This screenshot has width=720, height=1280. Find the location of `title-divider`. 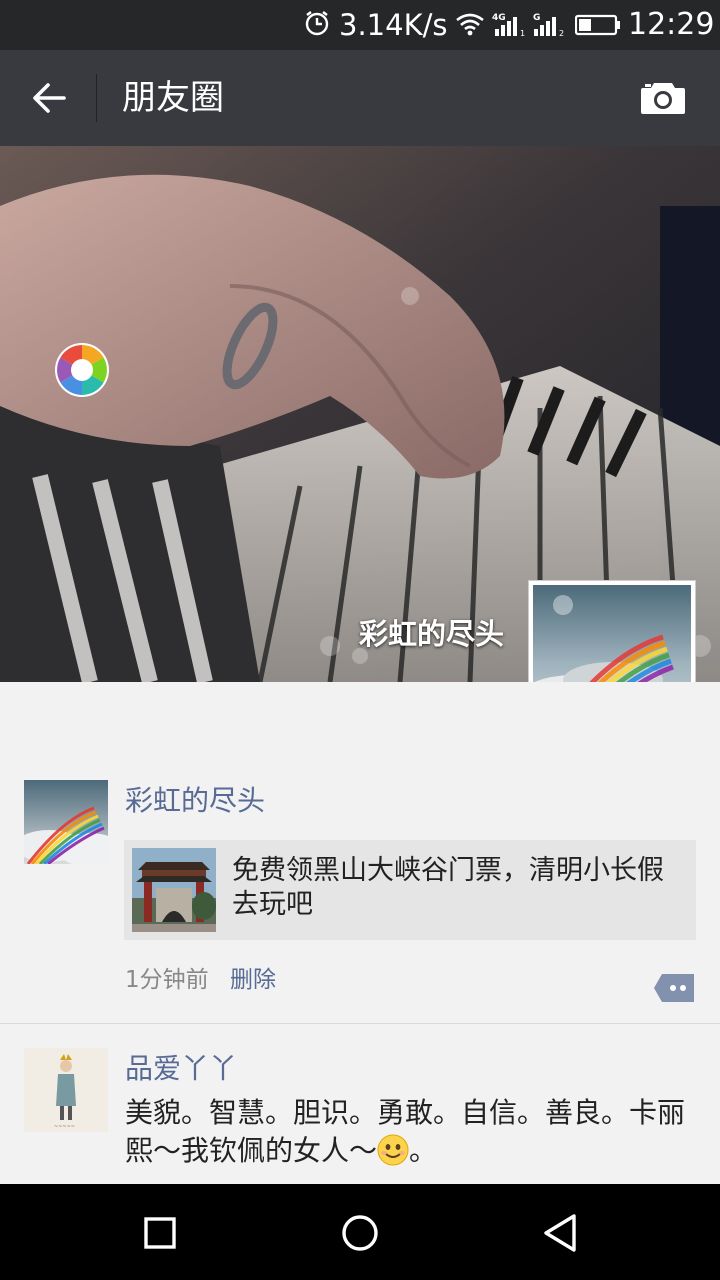

title-divider is located at coordinates (96, 98).